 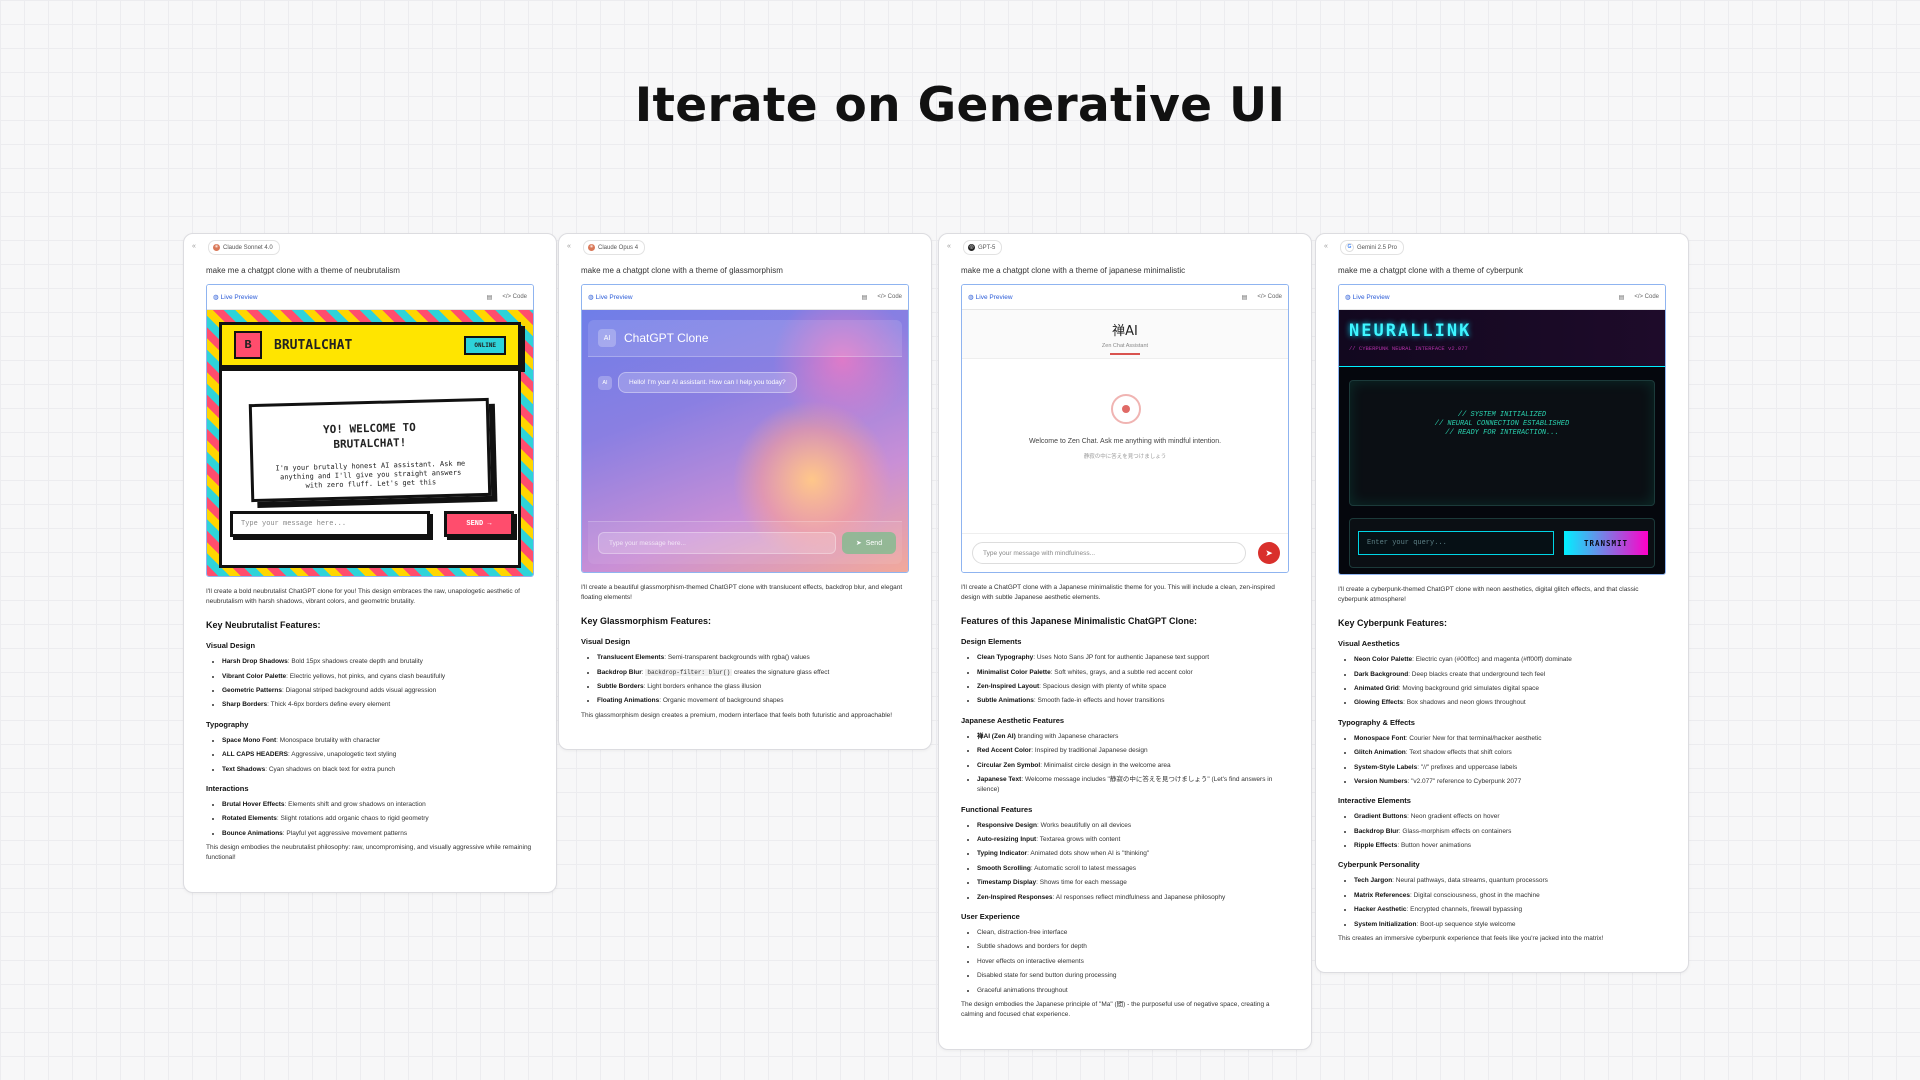 I want to click on app-subtitle: // CYBERPUNK NEURAL INTERFACE v2.077, so click(x=1408, y=348).